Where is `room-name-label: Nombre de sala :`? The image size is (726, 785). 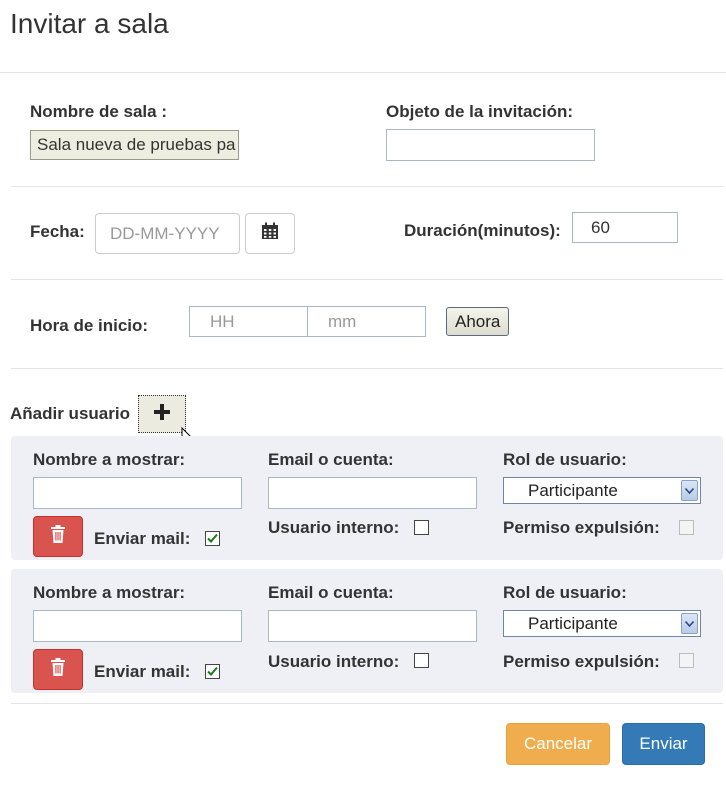 room-name-label: Nombre de sala : is located at coordinates (98, 111).